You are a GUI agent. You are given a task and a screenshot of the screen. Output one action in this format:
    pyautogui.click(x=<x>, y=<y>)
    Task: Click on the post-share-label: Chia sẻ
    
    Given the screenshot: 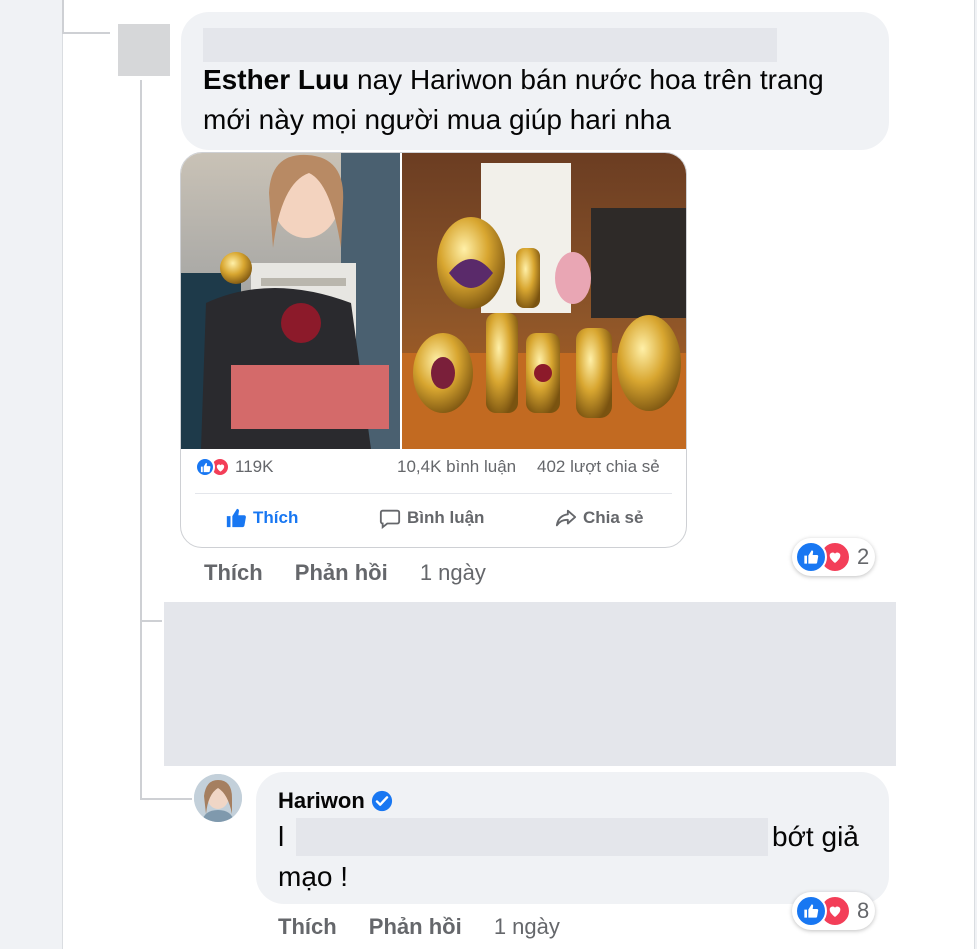 What is the action you would take?
    pyautogui.click(x=613, y=517)
    